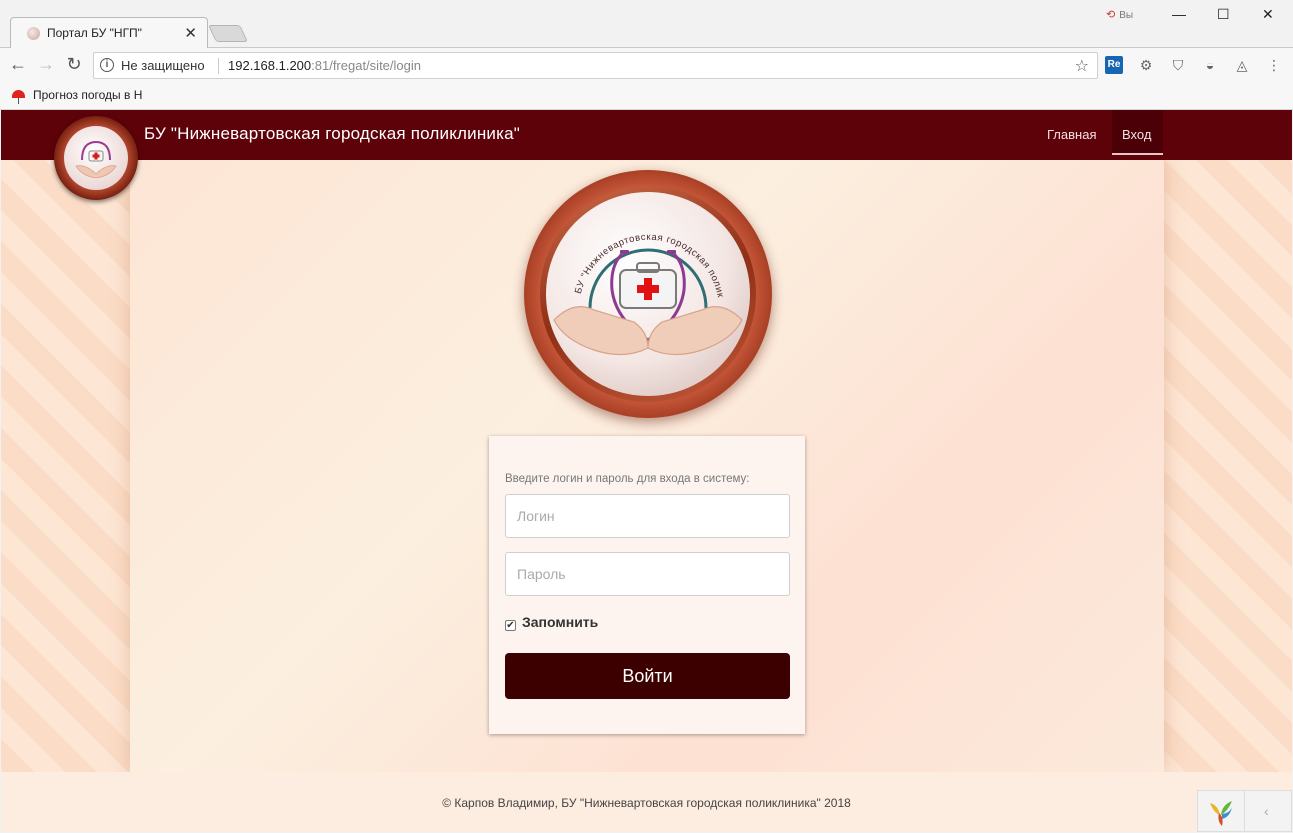  What do you see at coordinates (1178, 65) in the screenshot?
I see `extension-shield-icon: ⛉` at bounding box center [1178, 65].